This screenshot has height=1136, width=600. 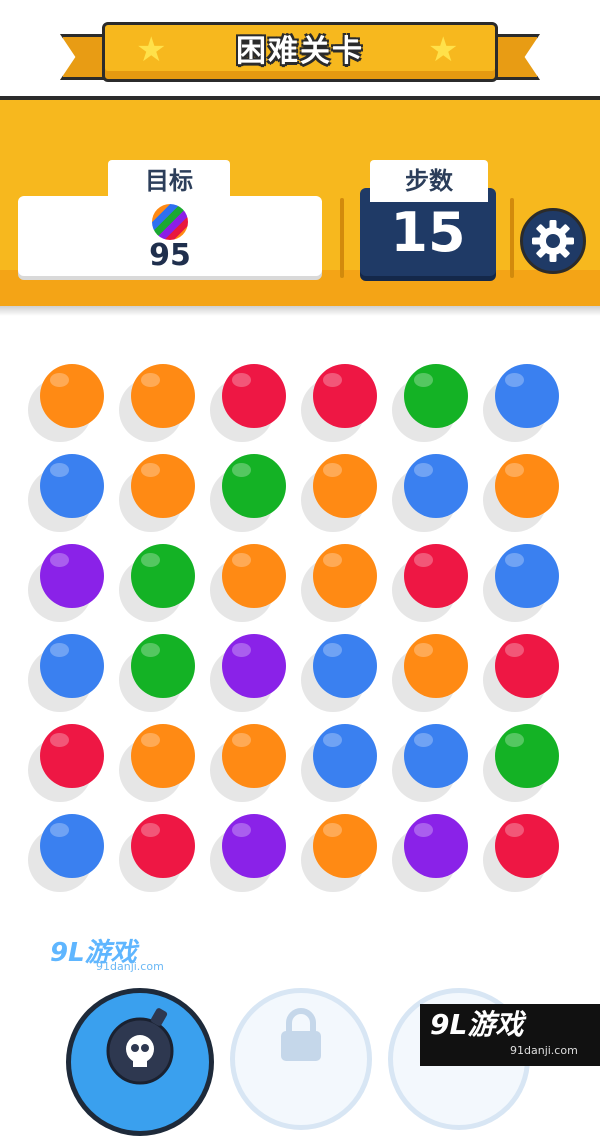 I want to click on locked-booster-slot, so click(x=301, y=1059).